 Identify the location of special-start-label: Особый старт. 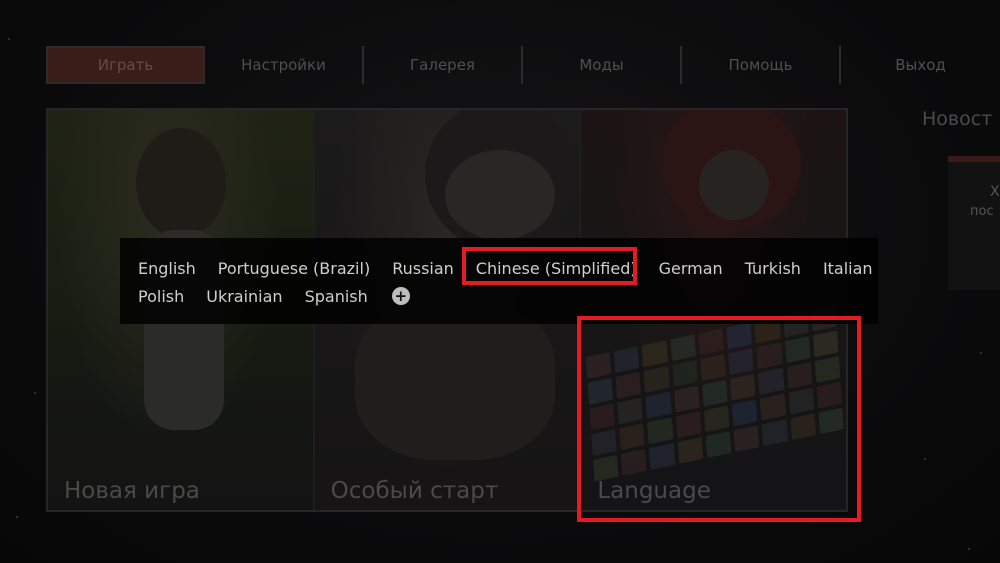
(414, 491).